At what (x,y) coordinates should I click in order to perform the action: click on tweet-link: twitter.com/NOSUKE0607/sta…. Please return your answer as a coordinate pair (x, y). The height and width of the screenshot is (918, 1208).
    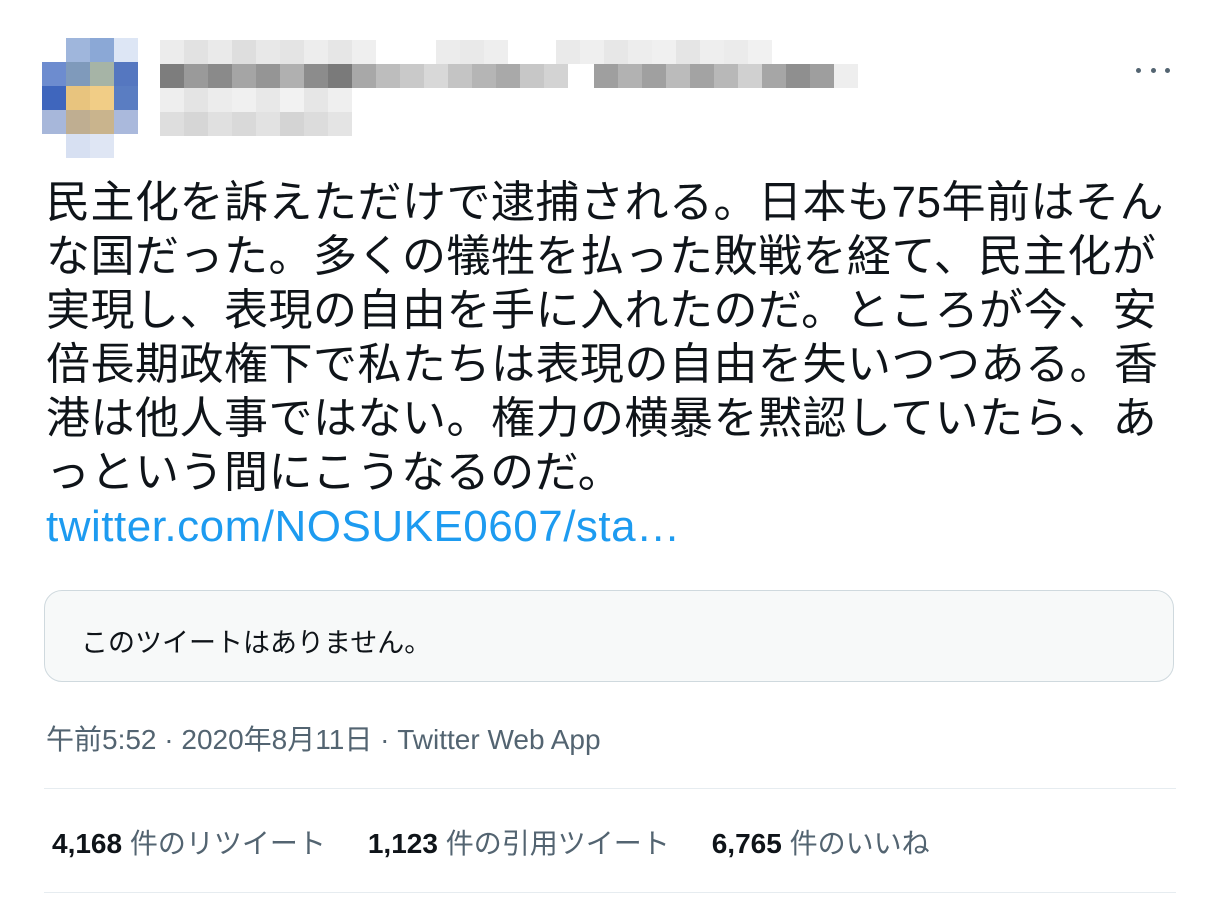
    Looking at the image, I should click on (363, 526).